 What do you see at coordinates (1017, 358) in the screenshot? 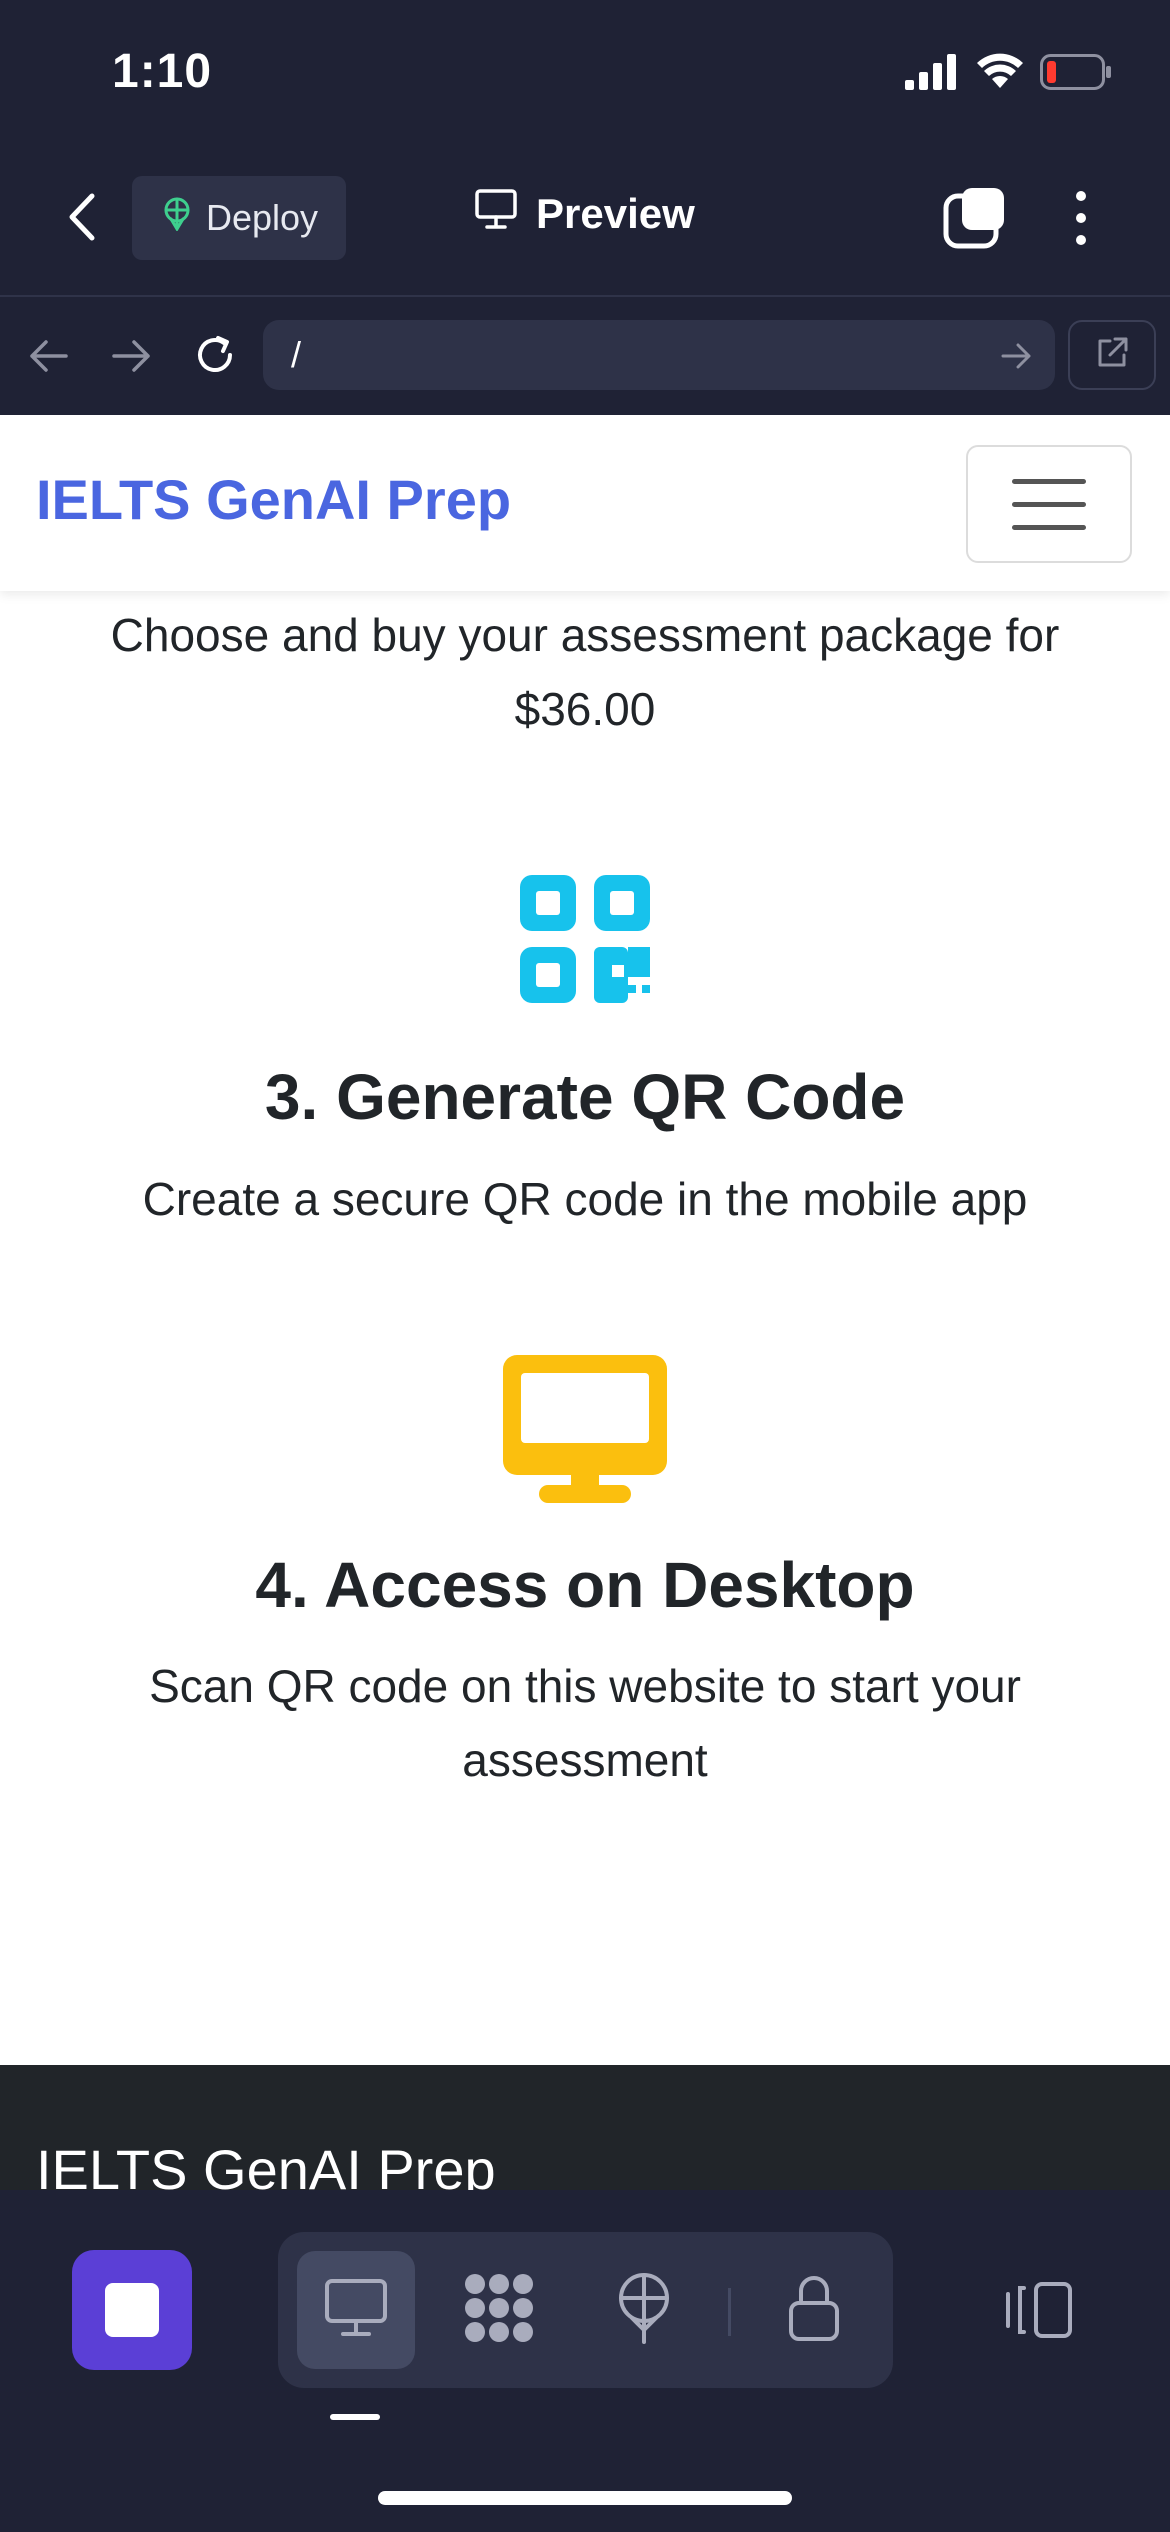
I see `go-arrow-icon` at bounding box center [1017, 358].